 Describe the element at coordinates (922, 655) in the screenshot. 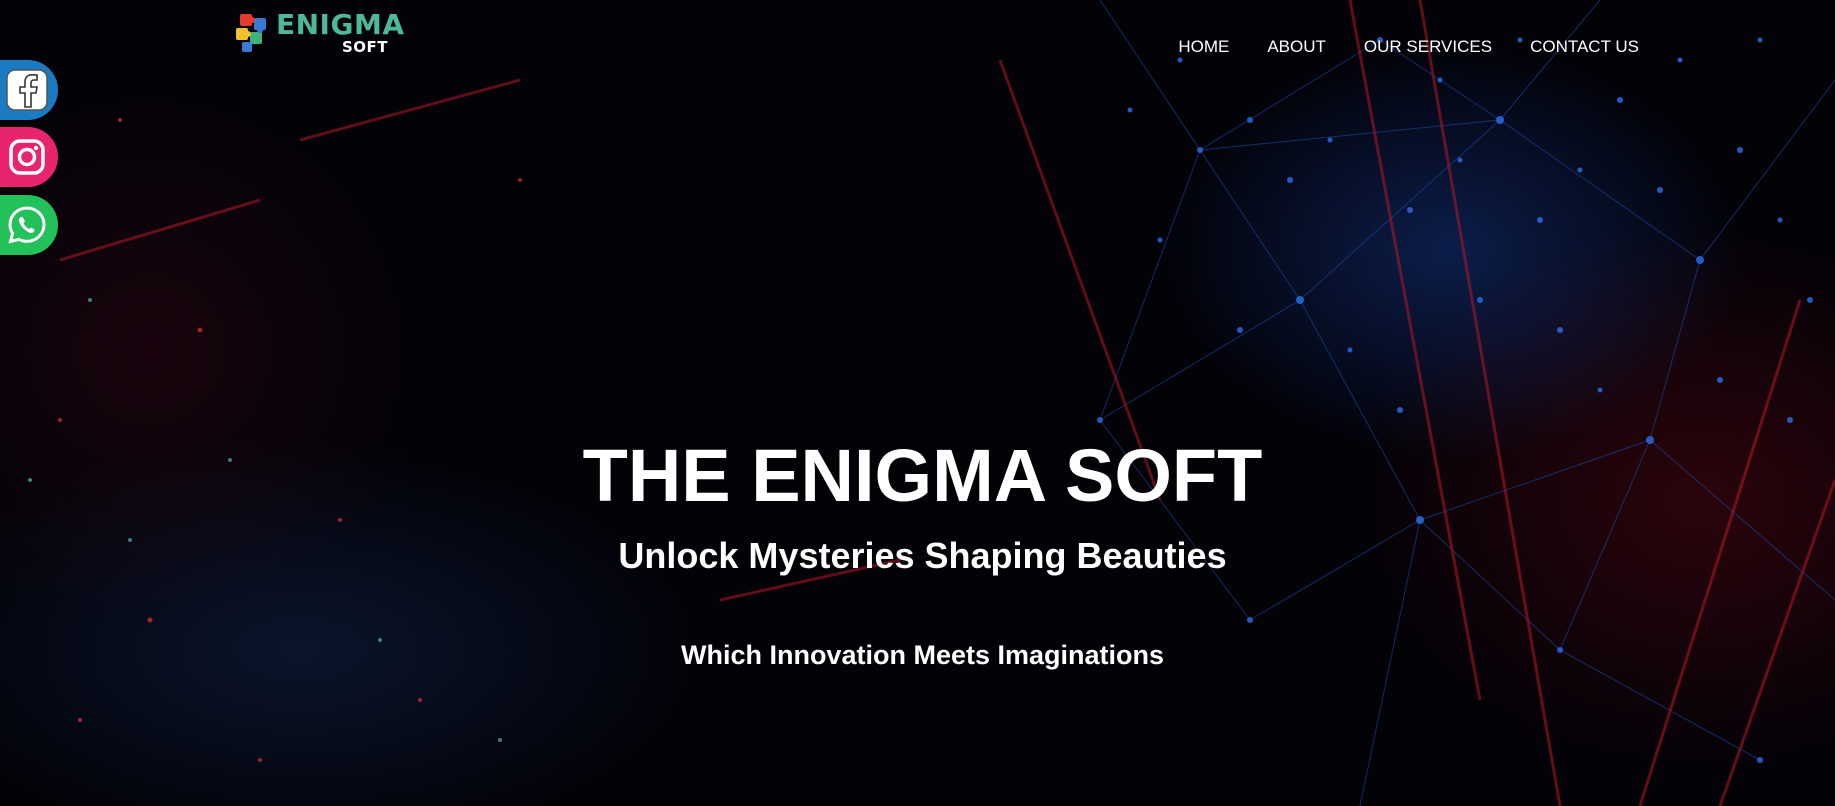

I see `hero-tagline: Which Innovation Meets Imaginations` at that location.